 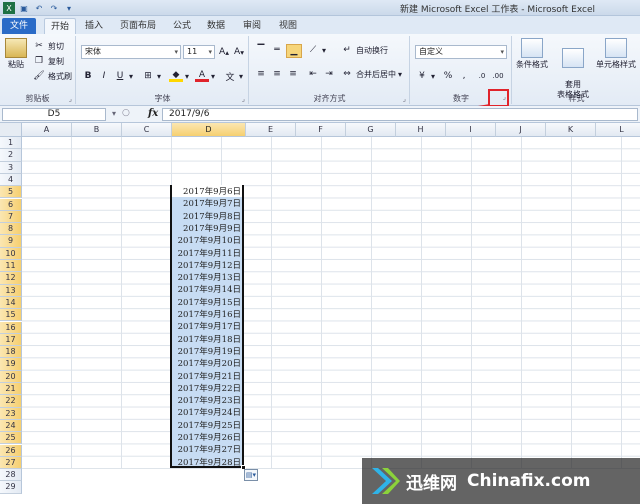 What do you see at coordinates (11, 229) in the screenshot?
I see `row-header-8: 8` at bounding box center [11, 229].